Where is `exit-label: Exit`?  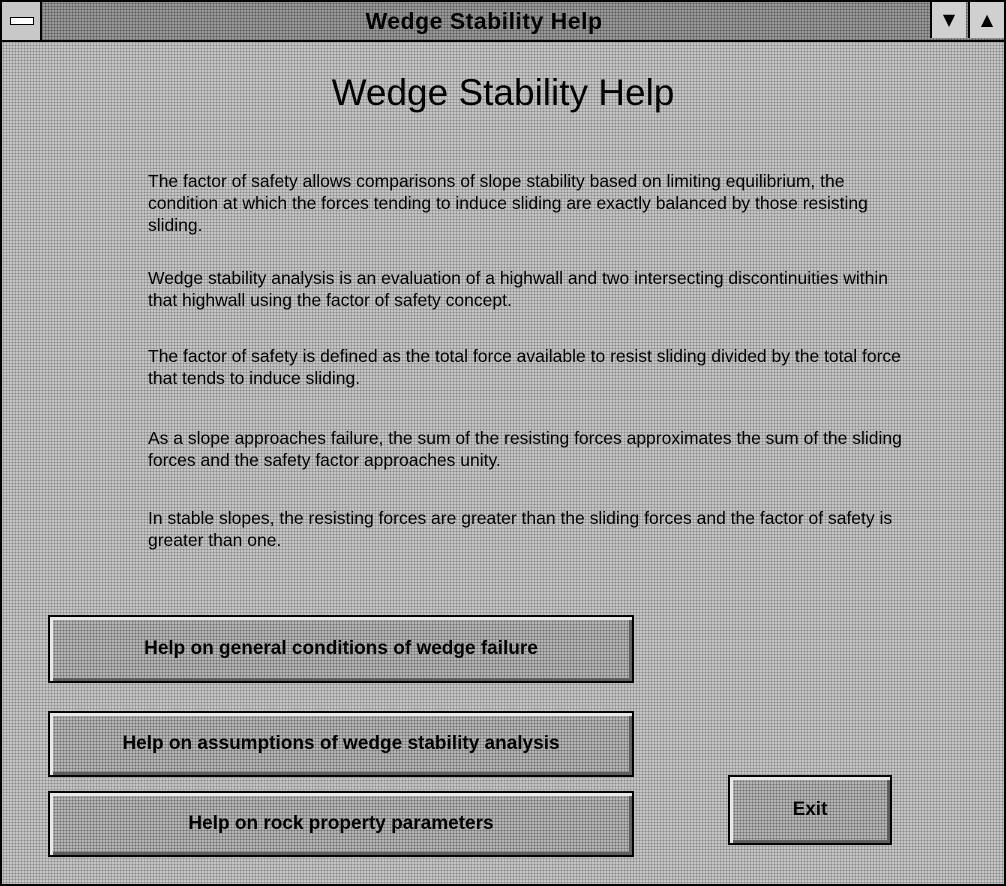 exit-label: Exit is located at coordinates (810, 809).